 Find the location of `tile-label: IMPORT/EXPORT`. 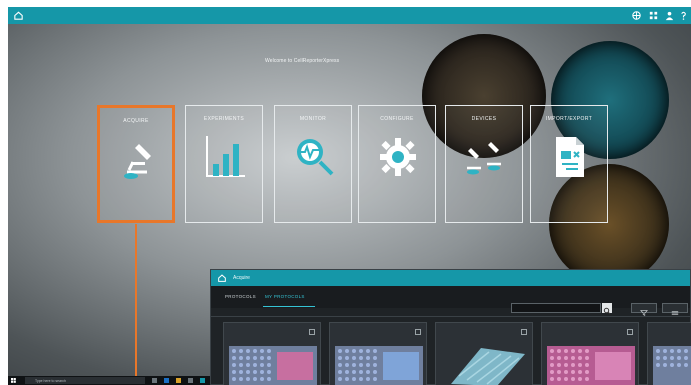

tile-label: IMPORT/EXPORT is located at coordinates (569, 119).